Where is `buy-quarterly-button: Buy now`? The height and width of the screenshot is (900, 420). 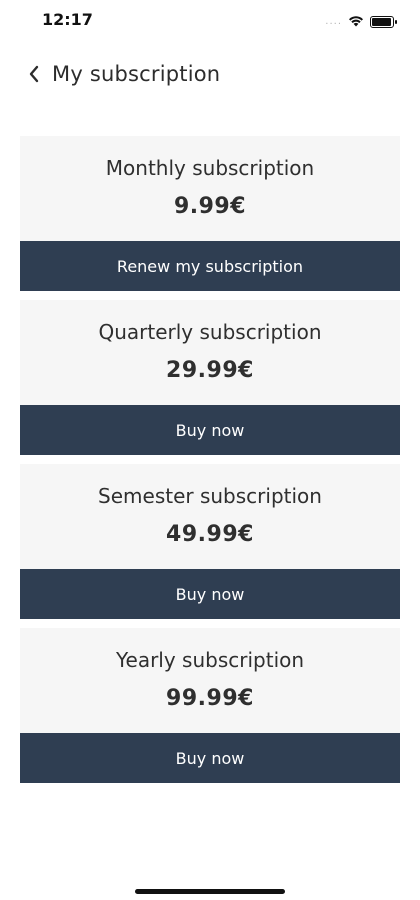 buy-quarterly-button: Buy now is located at coordinates (210, 430).